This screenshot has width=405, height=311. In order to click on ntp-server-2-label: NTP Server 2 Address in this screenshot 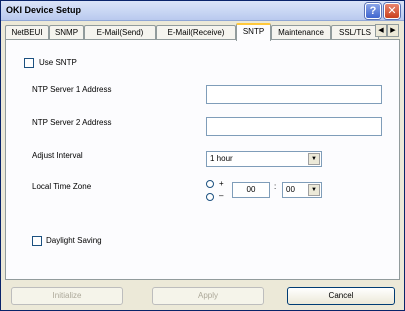, I will do `click(72, 122)`.